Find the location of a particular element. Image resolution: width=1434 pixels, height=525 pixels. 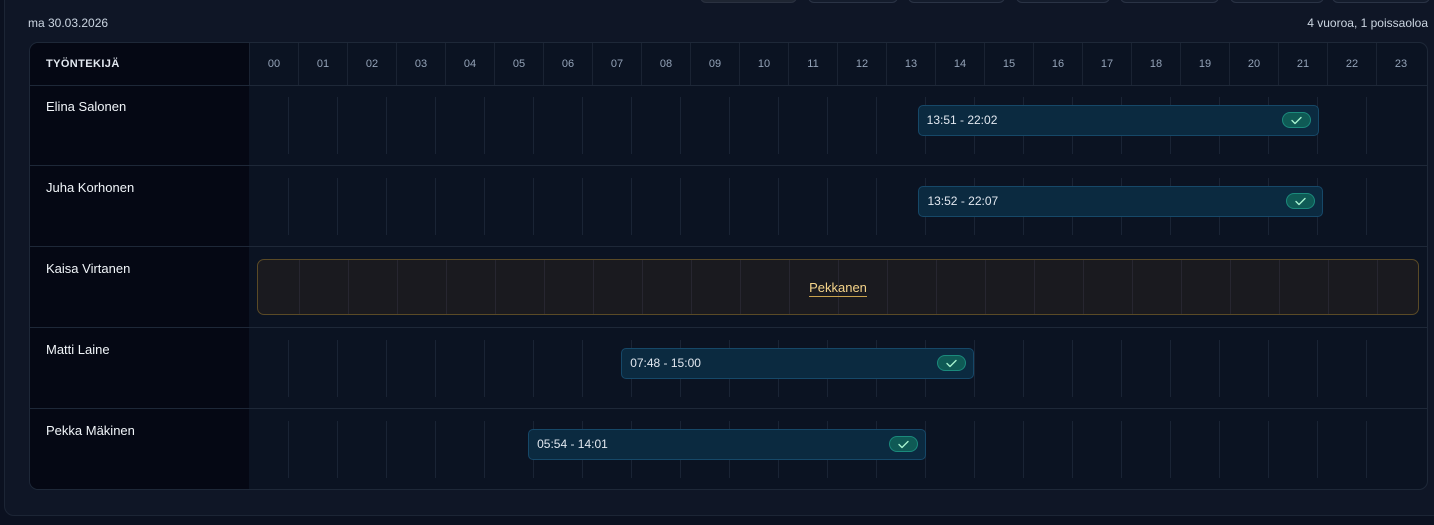

shift-time: 13:51 - 22:02 is located at coordinates (962, 120).